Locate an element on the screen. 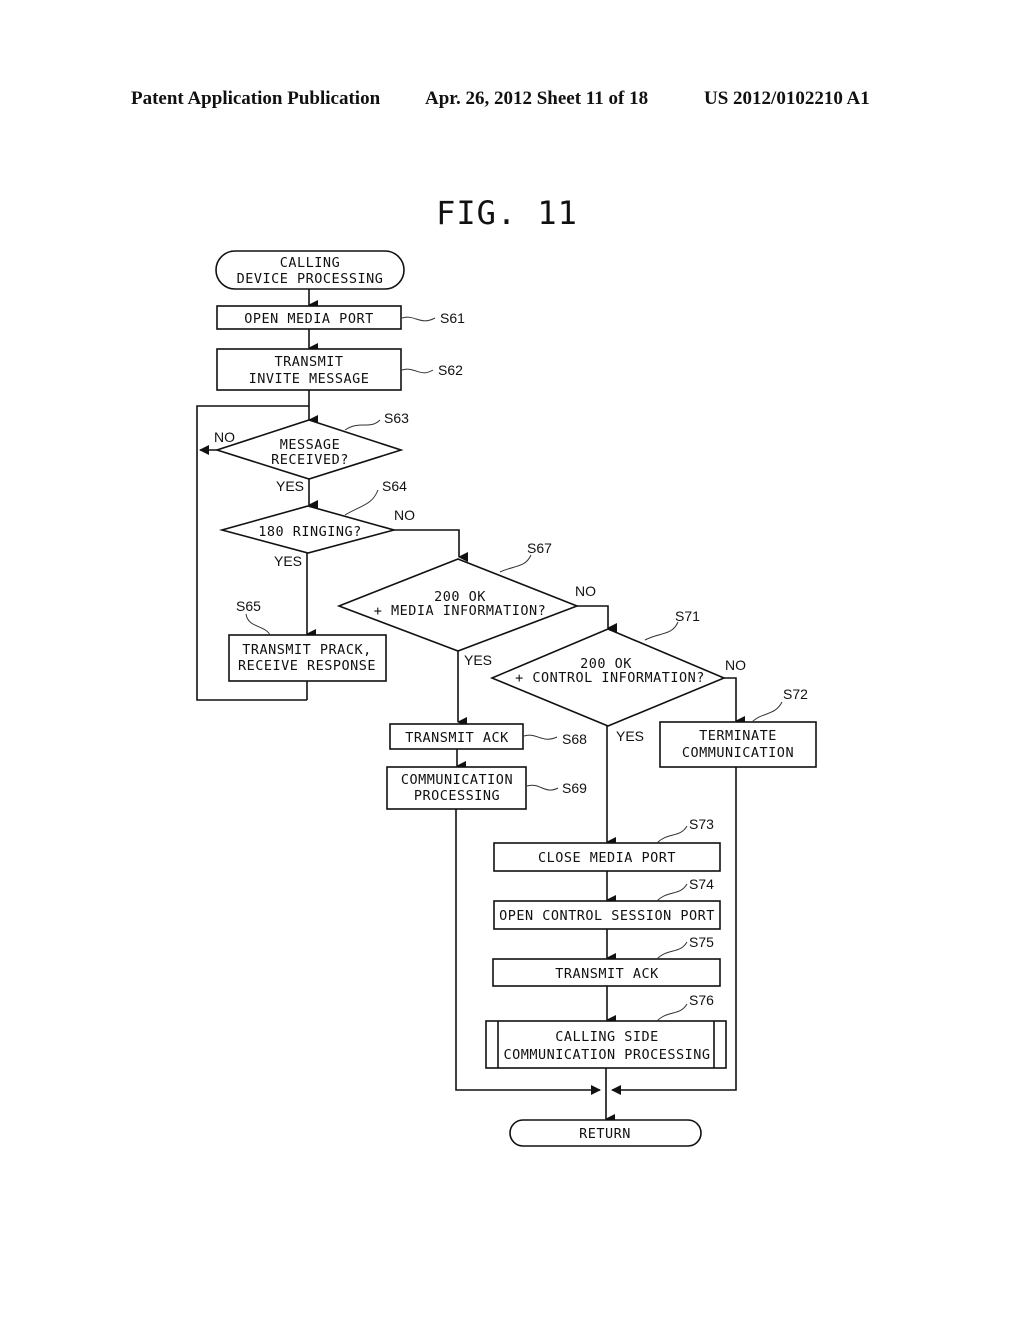  s64-label: 180 RINGING? is located at coordinates (310, 532).